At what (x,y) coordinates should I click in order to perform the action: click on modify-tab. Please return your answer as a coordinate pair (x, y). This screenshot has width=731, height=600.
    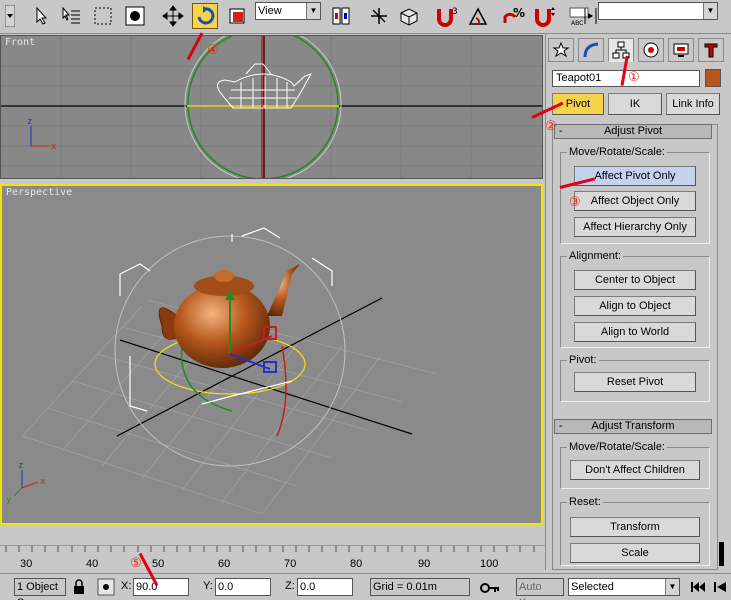
    Looking at the image, I should click on (591, 50).